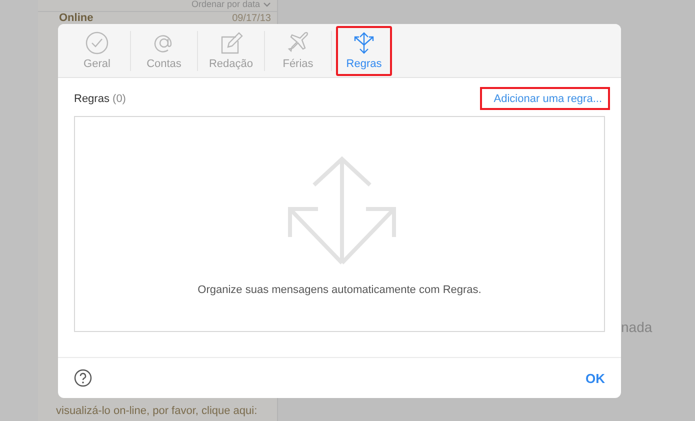 The image size is (695, 421). Describe the element at coordinates (364, 51) in the screenshot. I see `preferences-tab: Regras` at that location.